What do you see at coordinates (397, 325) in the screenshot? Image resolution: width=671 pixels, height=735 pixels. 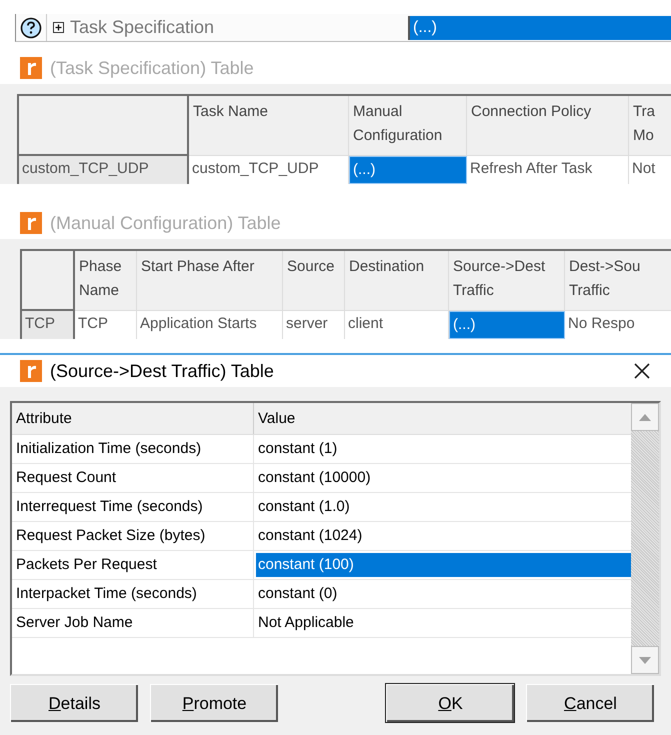 I see `table-cell: client` at bounding box center [397, 325].